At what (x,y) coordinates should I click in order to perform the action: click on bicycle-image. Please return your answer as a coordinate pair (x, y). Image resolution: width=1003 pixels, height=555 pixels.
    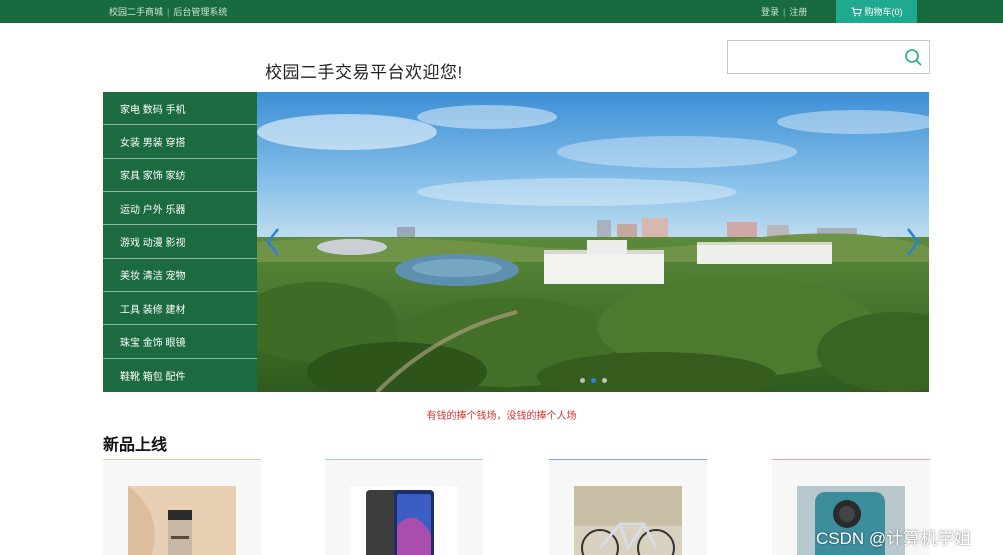
    Looking at the image, I should click on (628, 520).